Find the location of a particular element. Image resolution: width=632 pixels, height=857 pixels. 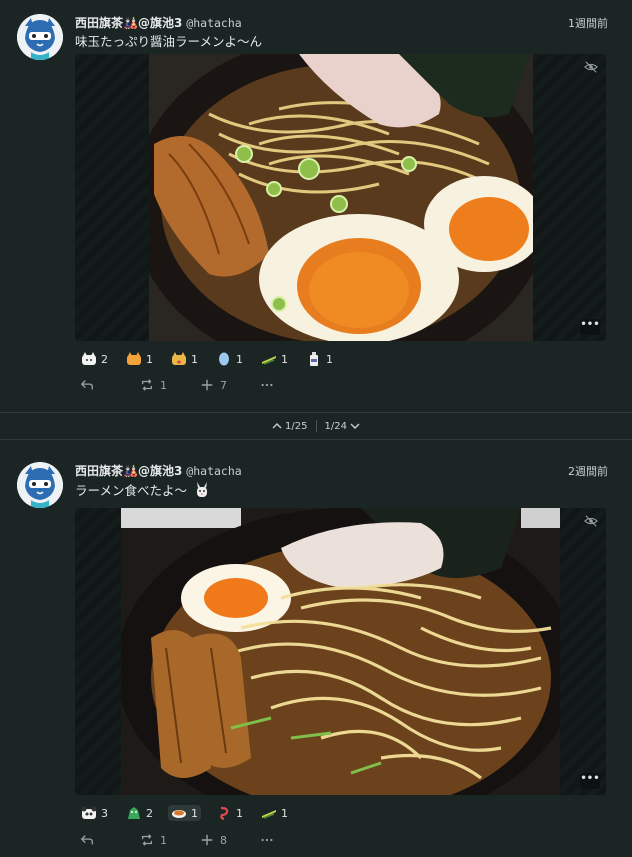

reaction-total: 8 is located at coordinates (223, 840).